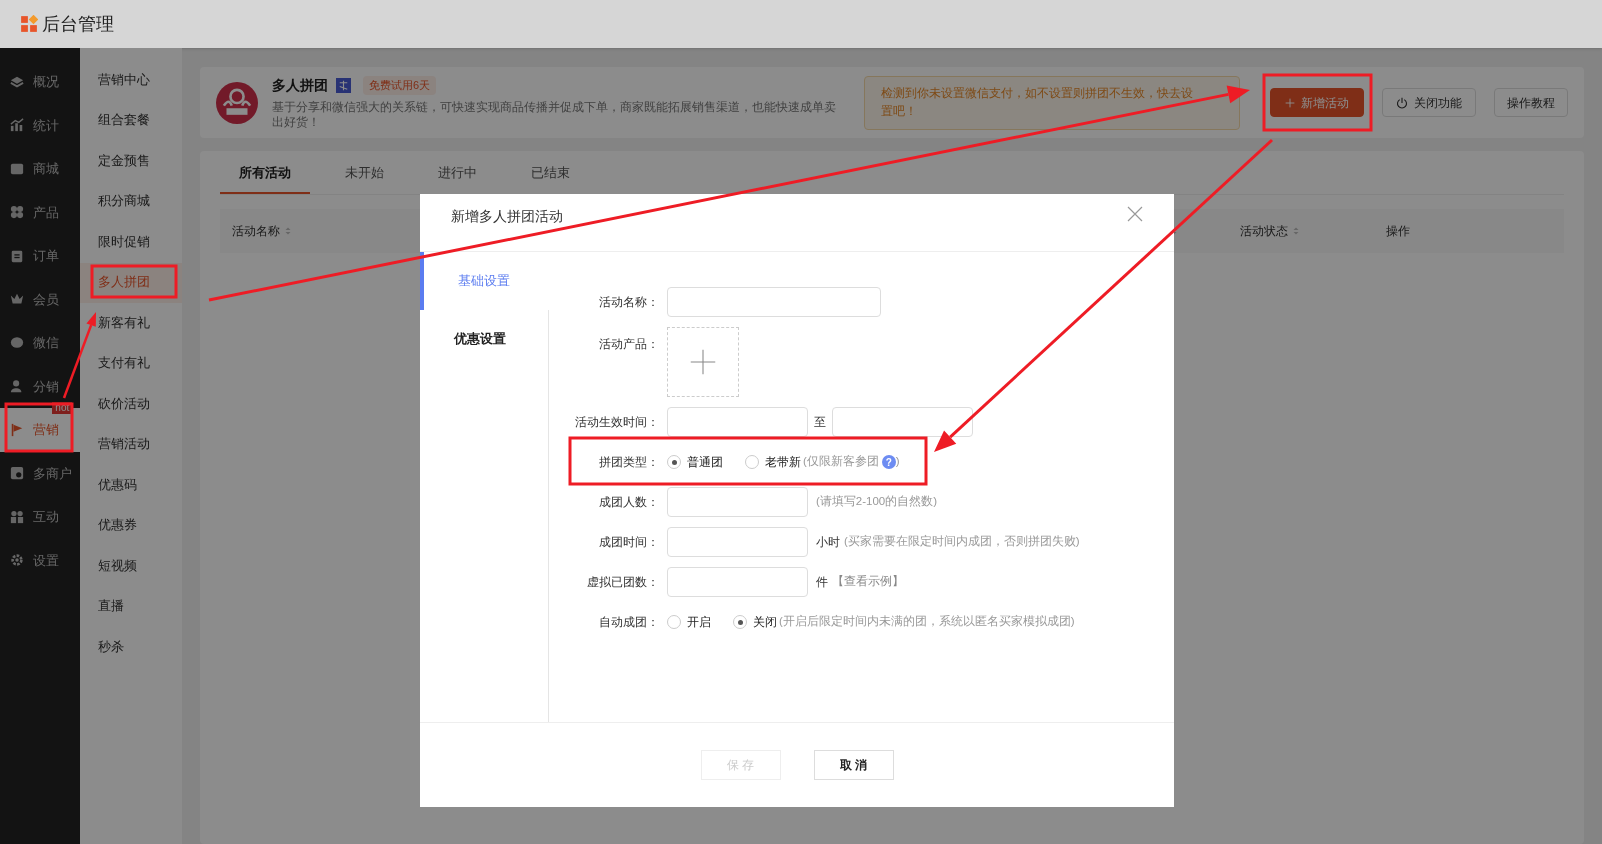 This screenshot has height=844, width=1602. Describe the element at coordinates (841, 462) in the screenshot. I see `hint-text: (仅限新客参团` at that location.